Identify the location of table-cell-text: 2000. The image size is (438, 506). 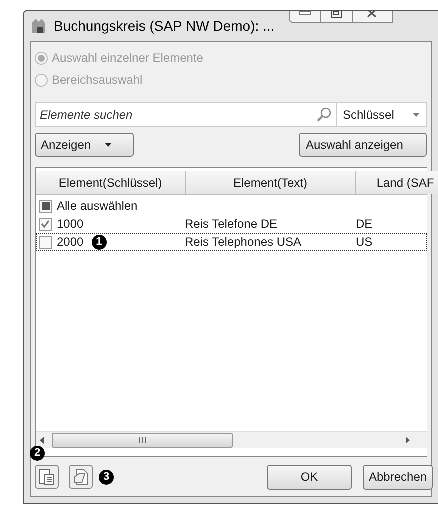
(70, 242).